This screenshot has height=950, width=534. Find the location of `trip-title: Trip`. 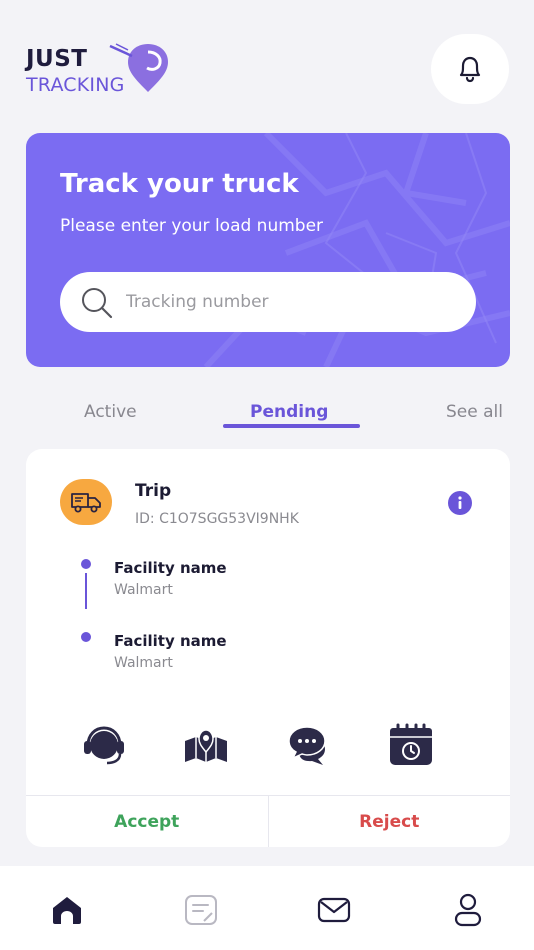

trip-title: Trip is located at coordinates (153, 491).